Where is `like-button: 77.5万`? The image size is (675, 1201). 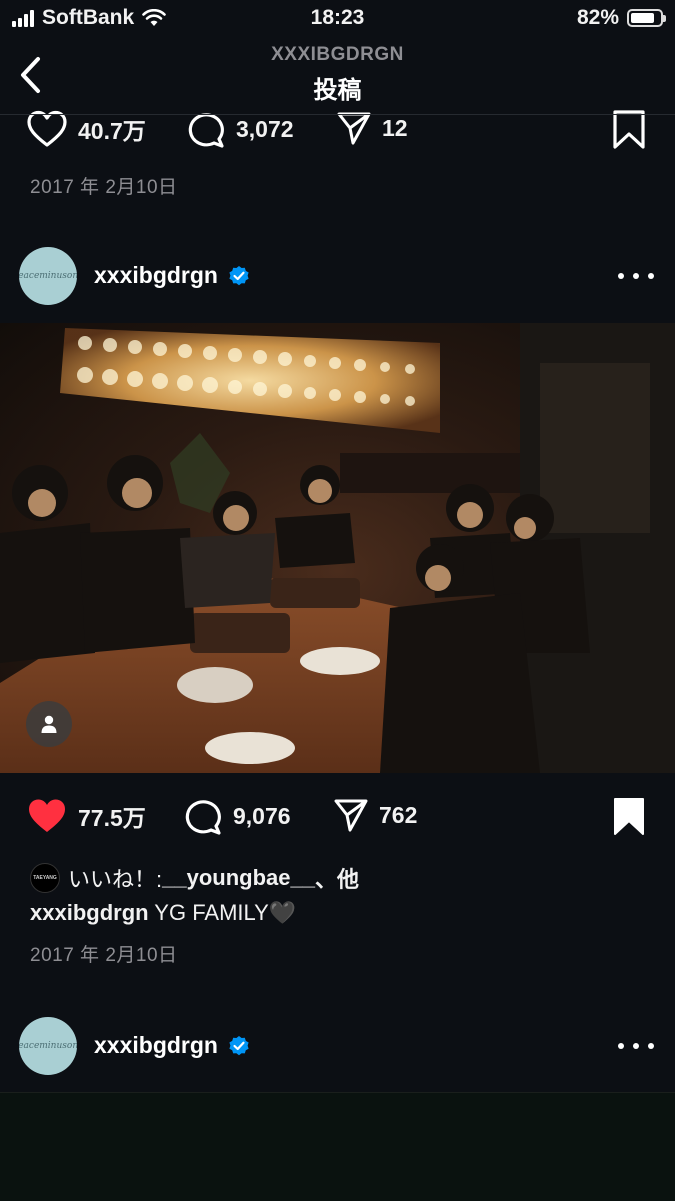
like-button: 77.5万 is located at coordinates (86, 816).